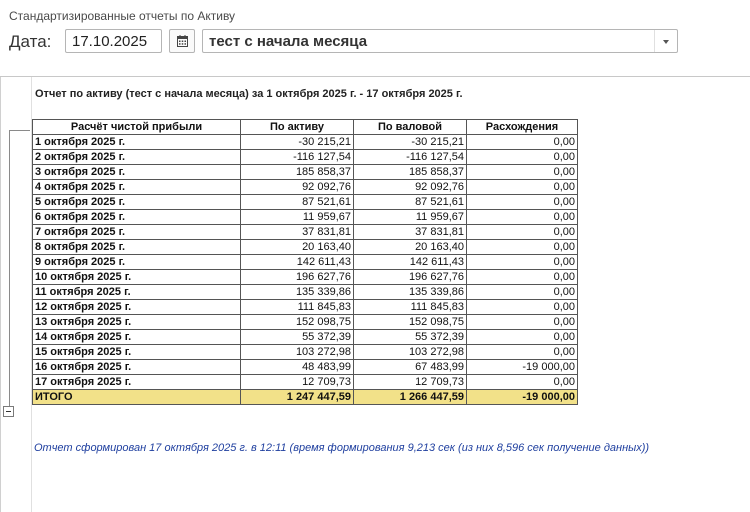 This screenshot has height=512, width=750. Describe the element at coordinates (30, 41) in the screenshot. I see `date-label: Дата:` at that location.